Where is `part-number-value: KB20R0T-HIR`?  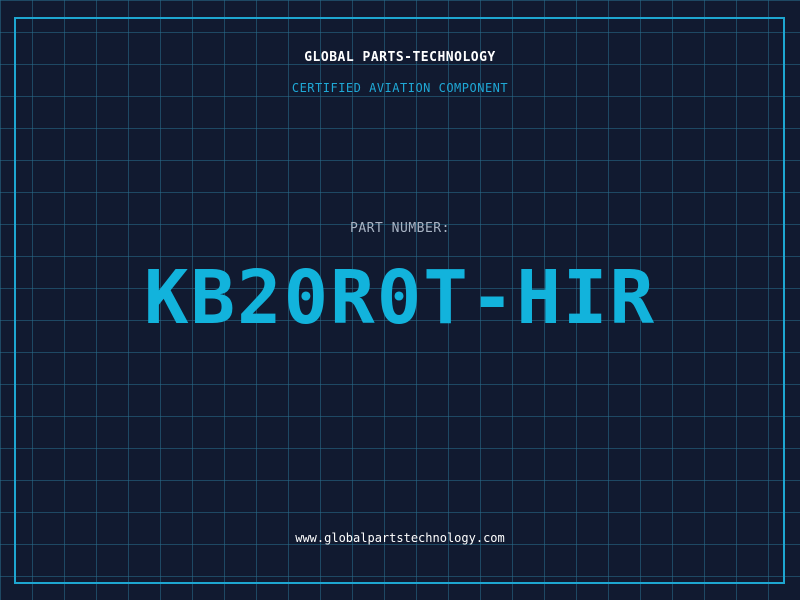 part-number-value: KB20R0T-HIR is located at coordinates (400, 298).